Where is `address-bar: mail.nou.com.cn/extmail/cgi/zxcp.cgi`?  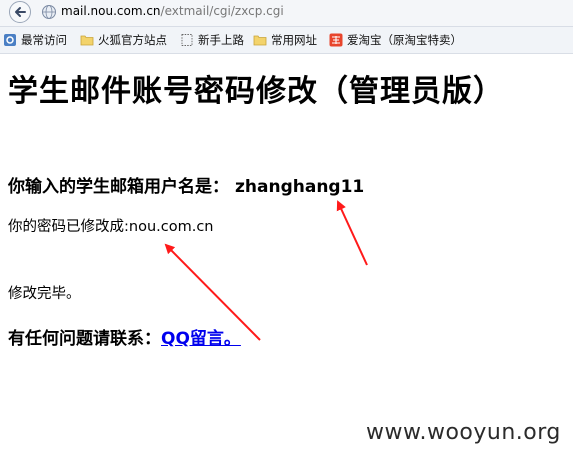
address-bar: mail.nou.com.cn/extmail/cgi/zxcp.cgi is located at coordinates (286, 13).